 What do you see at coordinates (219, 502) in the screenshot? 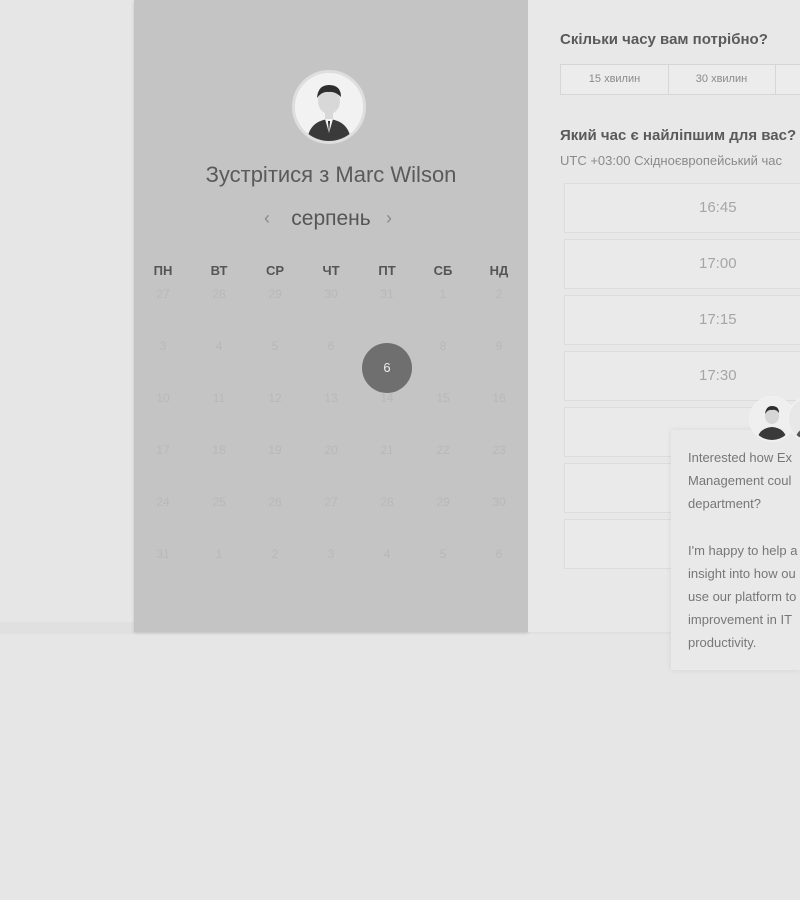
I see `calendar-day: 25` at bounding box center [219, 502].